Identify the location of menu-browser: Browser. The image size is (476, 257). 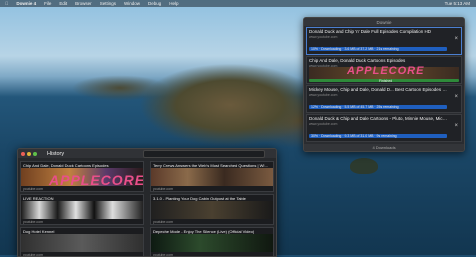
(83, 3).